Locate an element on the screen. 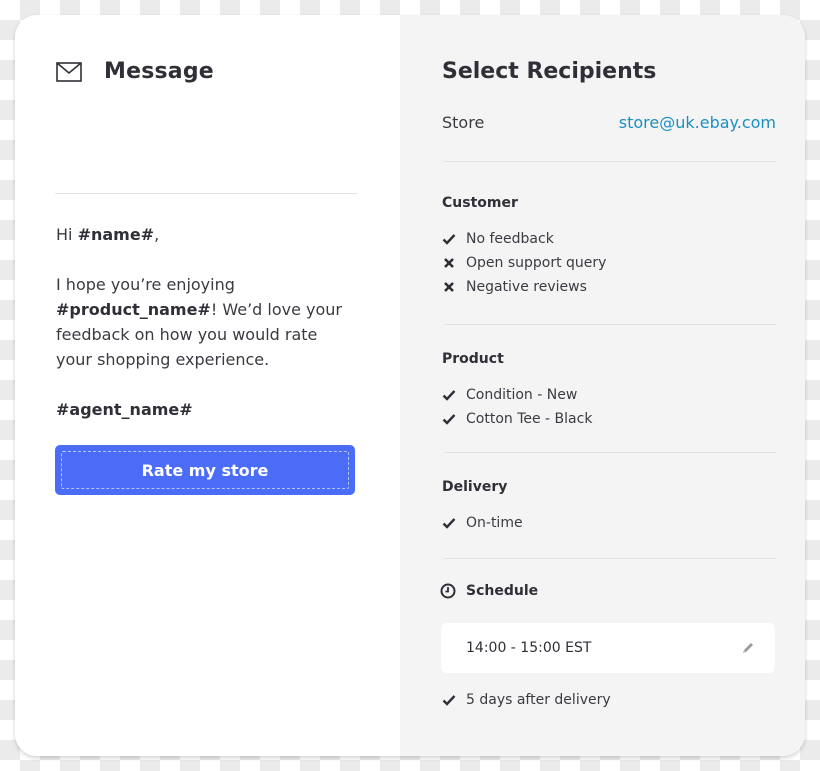 This screenshot has height=771, width=820. store-row: Store store@uk.ebay.com is located at coordinates (609, 122).